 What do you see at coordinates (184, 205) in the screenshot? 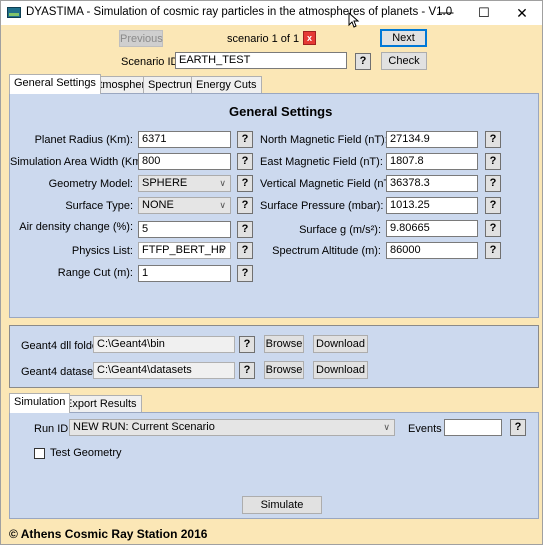
I see `surface-type-select: NONE ∨` at bounding box center [184, 205].